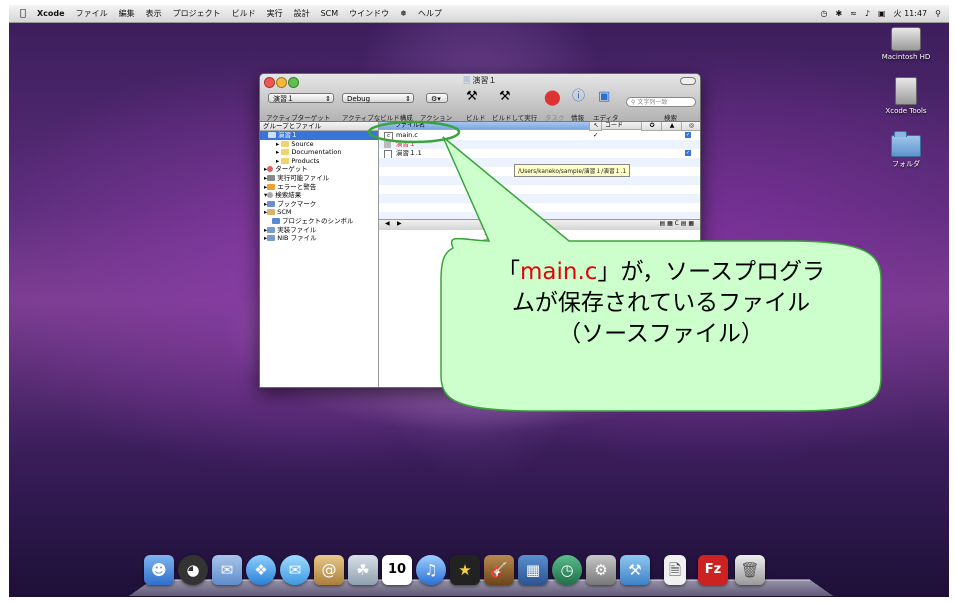  What do you see at coordinates (675, 570) in the screenshot?
I see `document-icon: 🗎` at bounding box center [675, 570].